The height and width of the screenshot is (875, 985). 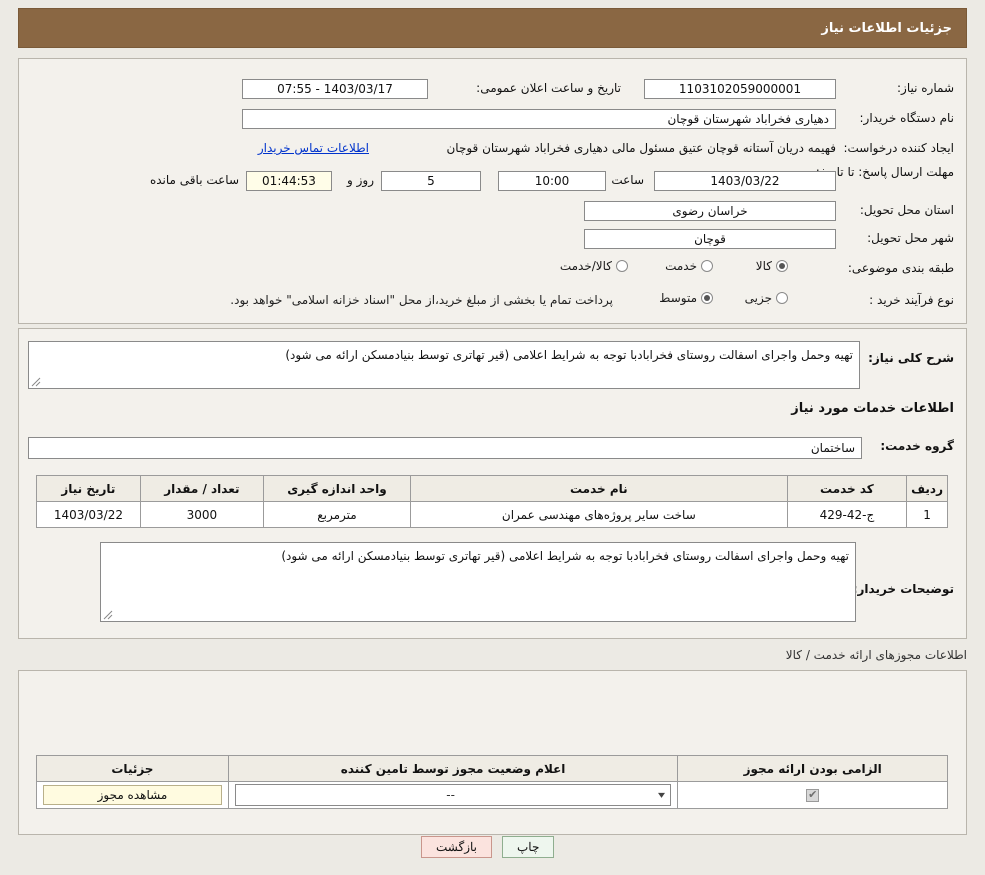 What do you see at coordinates (548, 88) in the screenshot?
I see `announce-date-label: تاریخ و ساعت اعلان عمومی:` at bounding box center [548, 88].